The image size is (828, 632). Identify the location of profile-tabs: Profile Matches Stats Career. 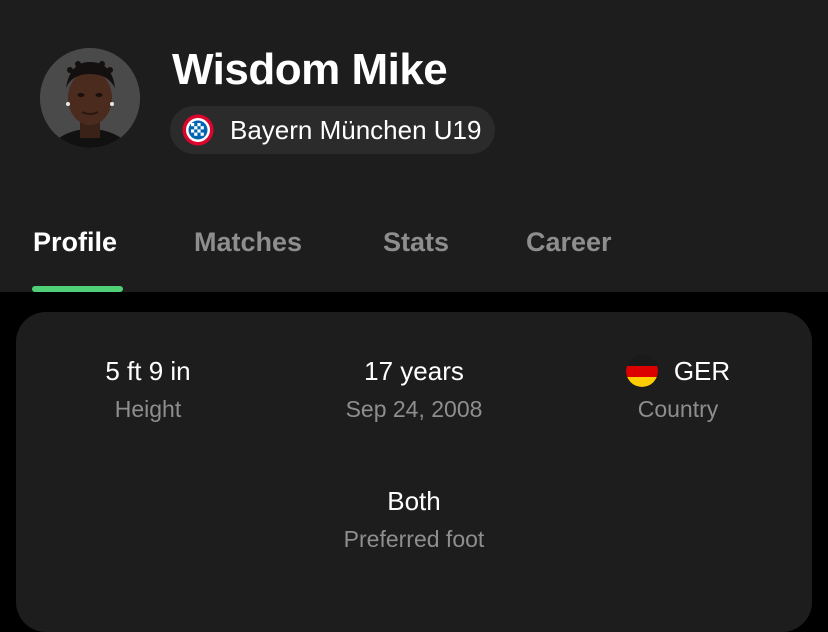
(414, 253).